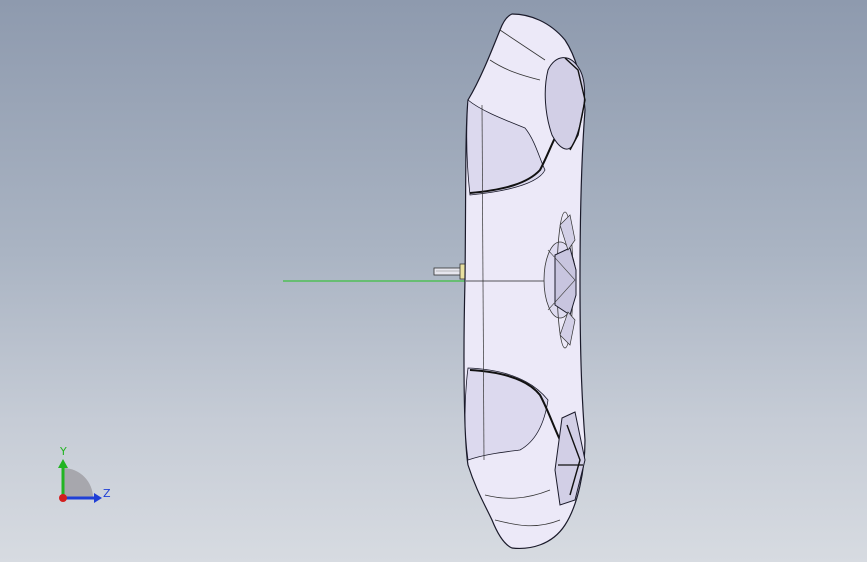  Describe the element at coordinates (451, 271) in the screenshot. I see `pin-fastener` at that location.